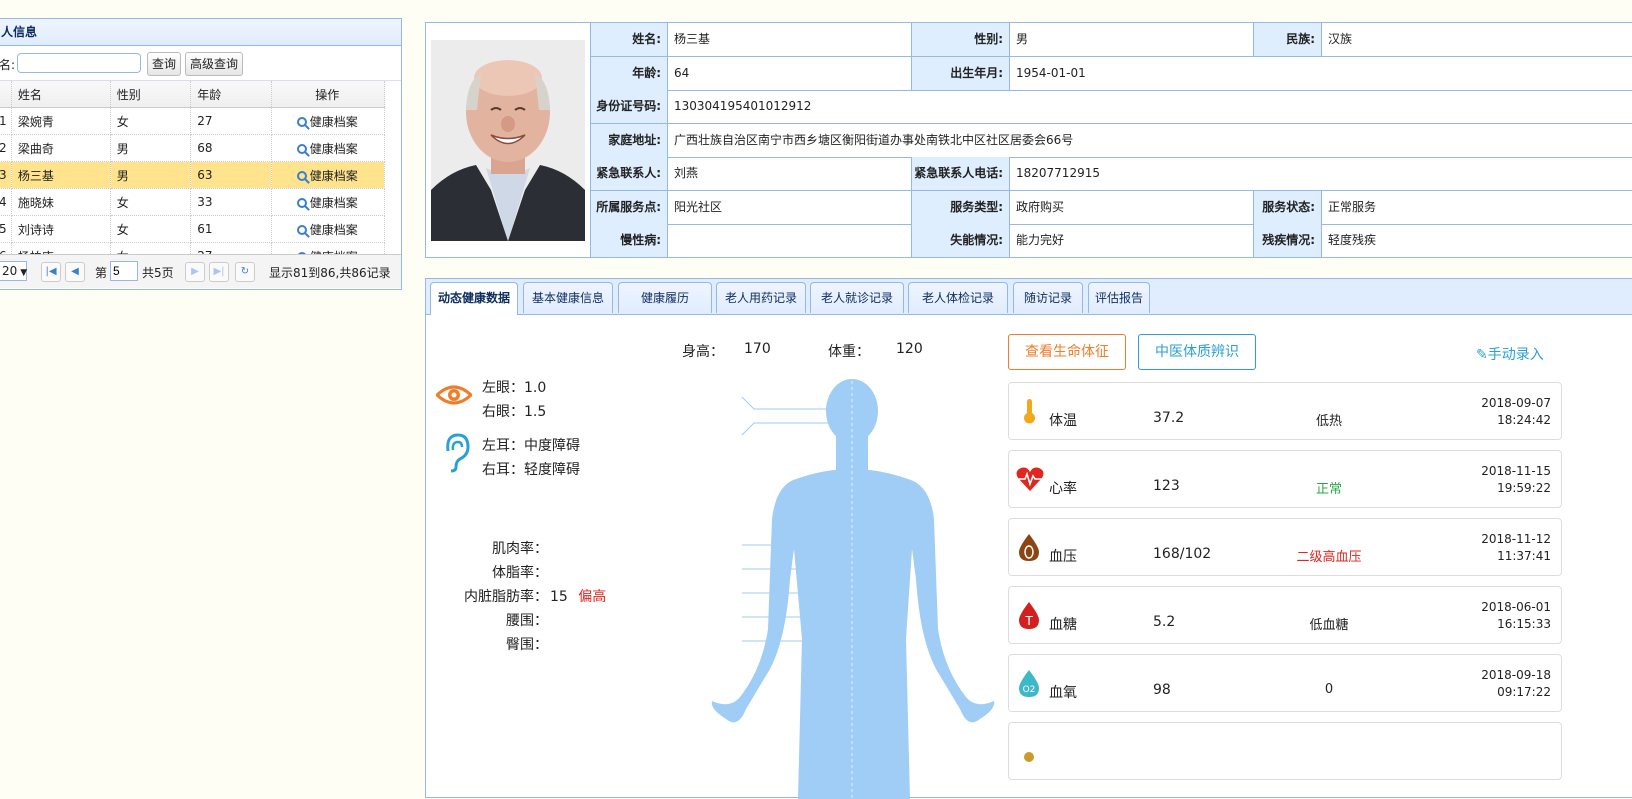 Image resolution: width=1632 pixels, height=799 pixels. I want to click on label-service-status: 服务状态:, so click(1288, 208).